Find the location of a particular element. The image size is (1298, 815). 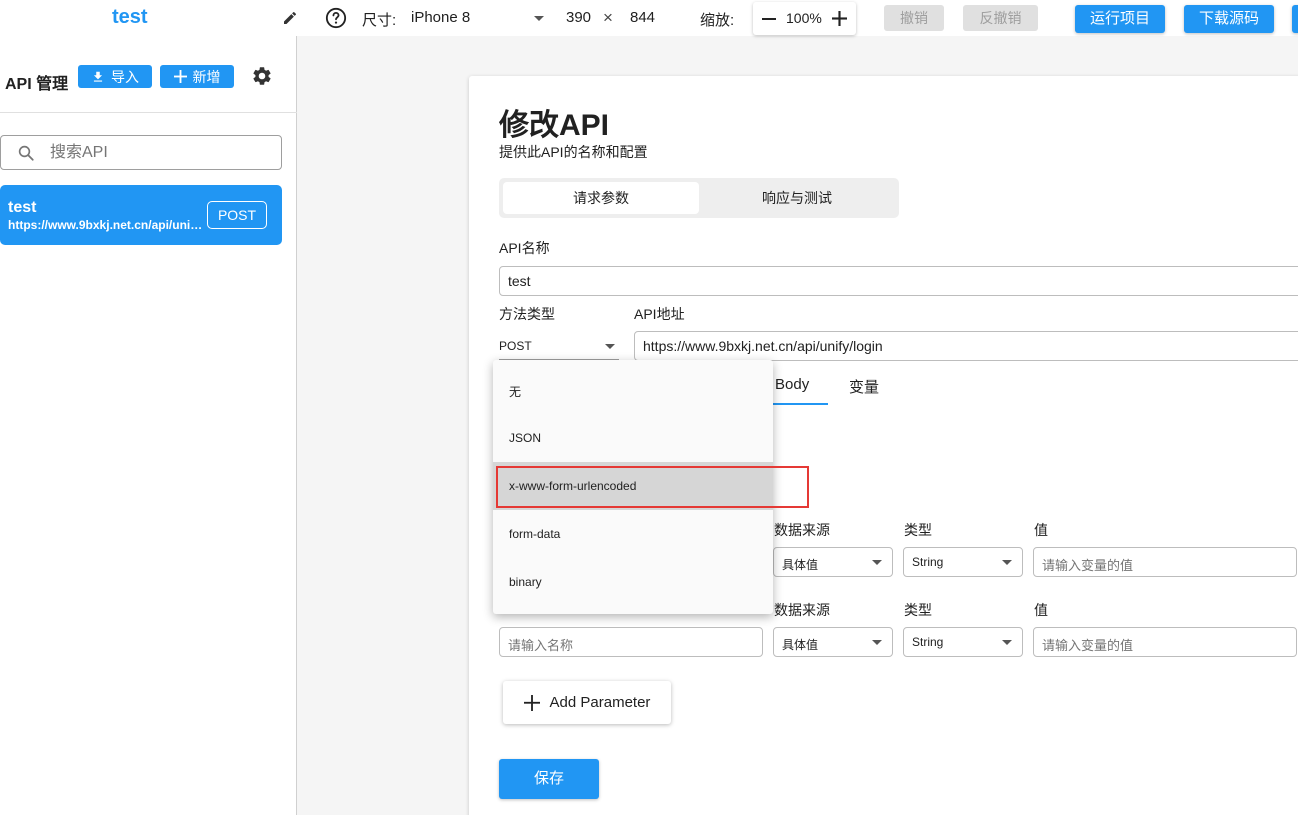

method-select: POST is located at coordinates (559, 346).